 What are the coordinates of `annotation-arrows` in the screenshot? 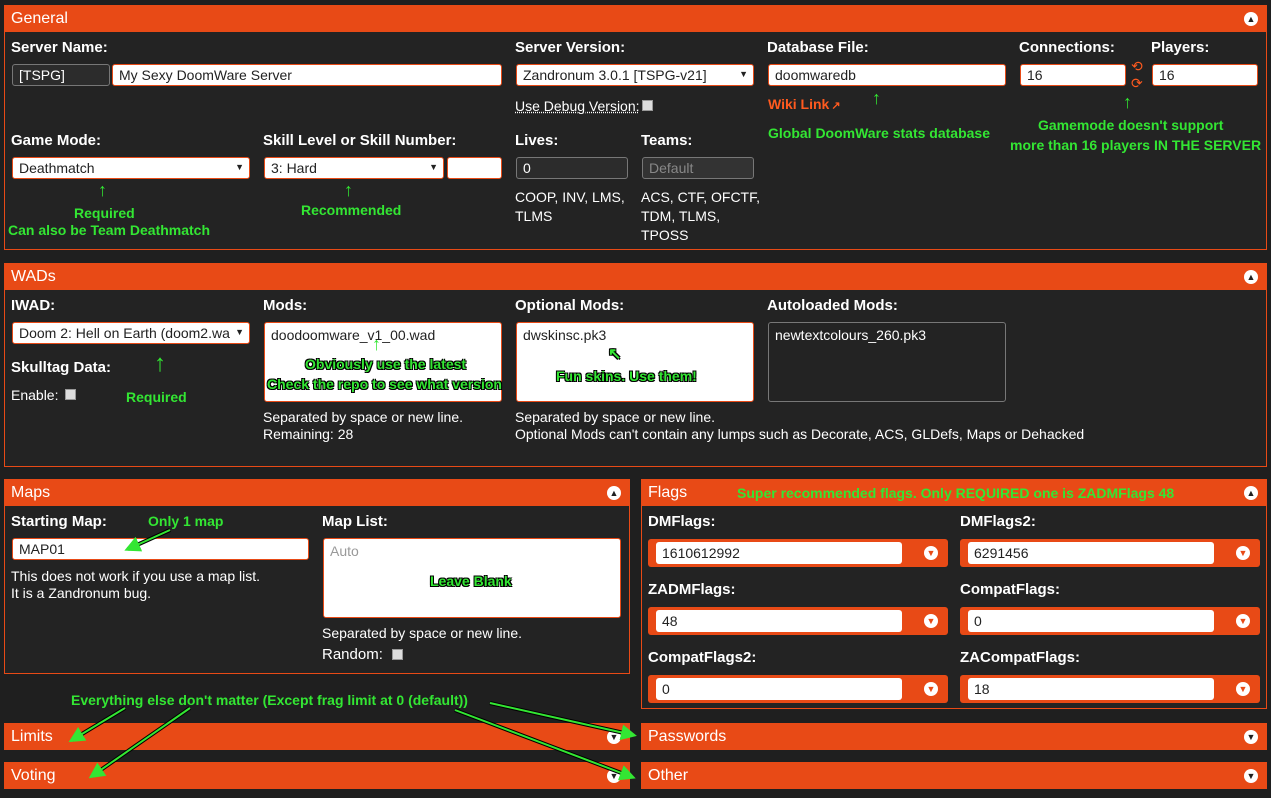 It's located at (352, 654).